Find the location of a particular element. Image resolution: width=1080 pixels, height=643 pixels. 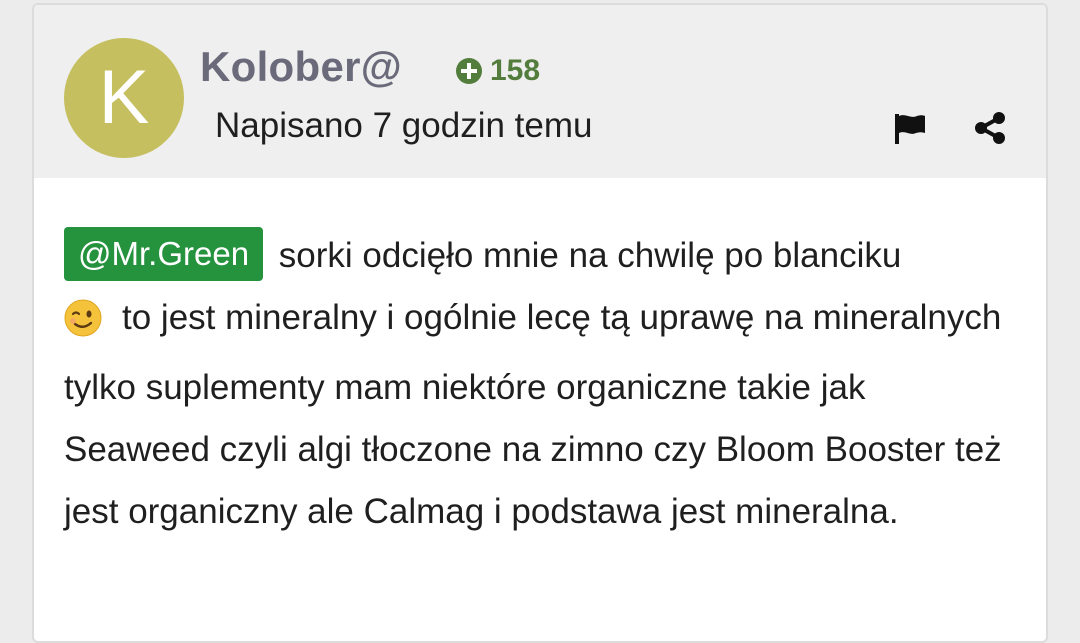

flag-icon is located at coordinates (910, 128).